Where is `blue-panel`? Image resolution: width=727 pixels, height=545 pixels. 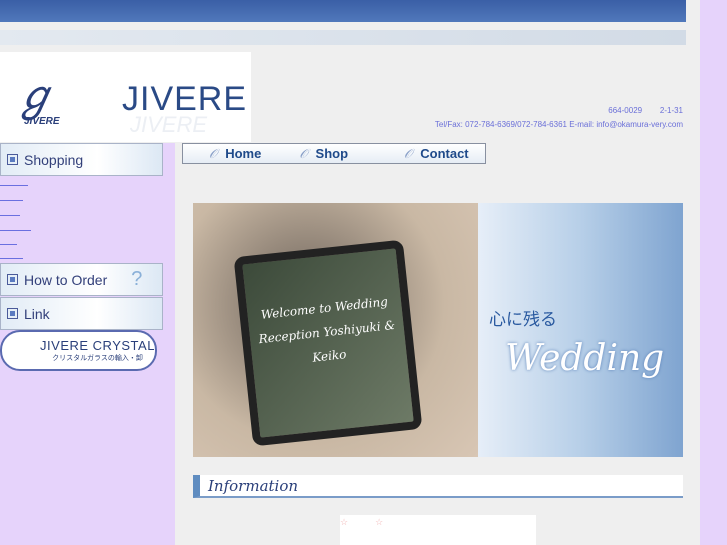 blue-panel is located at coordinates (580, 330).